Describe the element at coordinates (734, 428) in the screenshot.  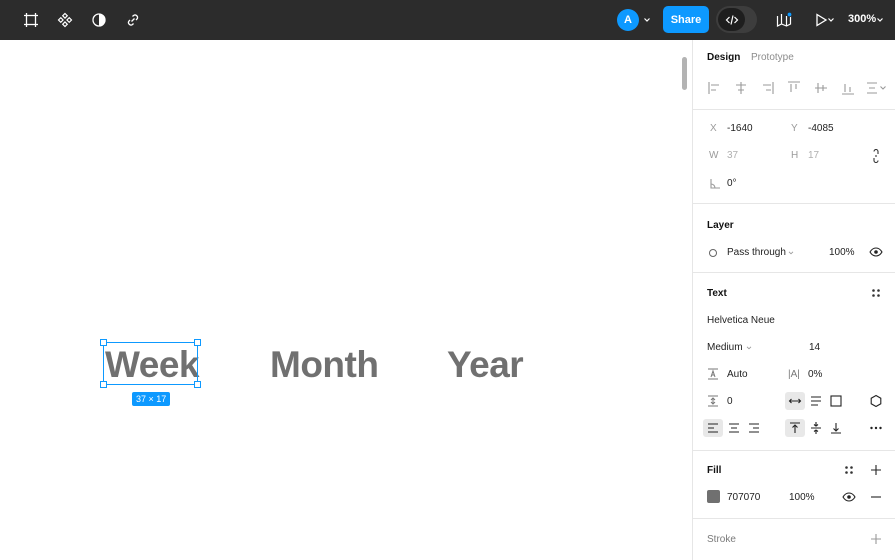
I see `text-align-center-icon` at that location.